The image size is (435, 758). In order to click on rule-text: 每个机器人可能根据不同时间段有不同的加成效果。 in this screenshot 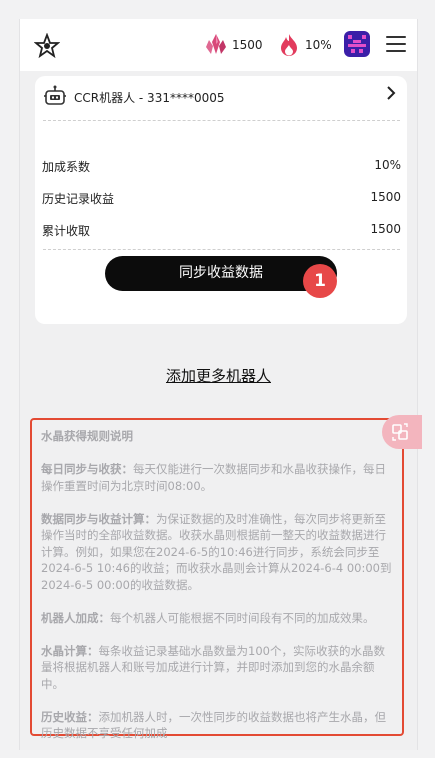, I will do `click(242, 617)`.